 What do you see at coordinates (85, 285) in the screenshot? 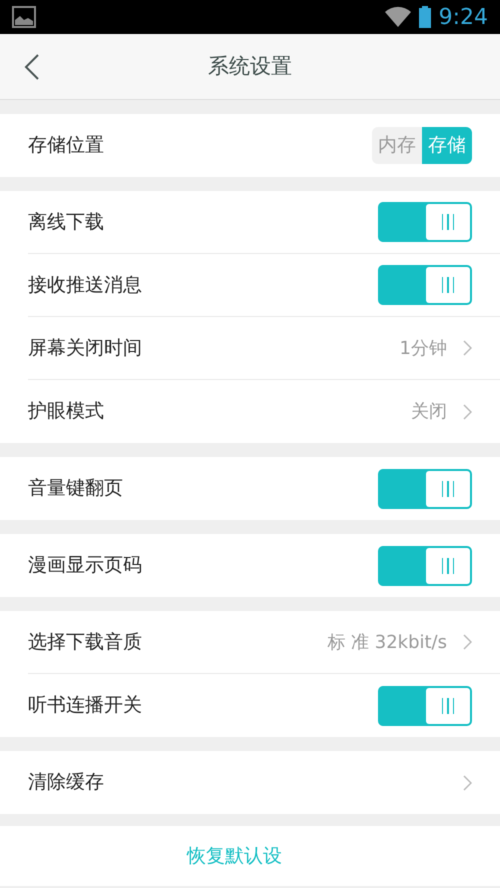
I see `setting-label: 接收推送消息` at bounding box center [85, 285].